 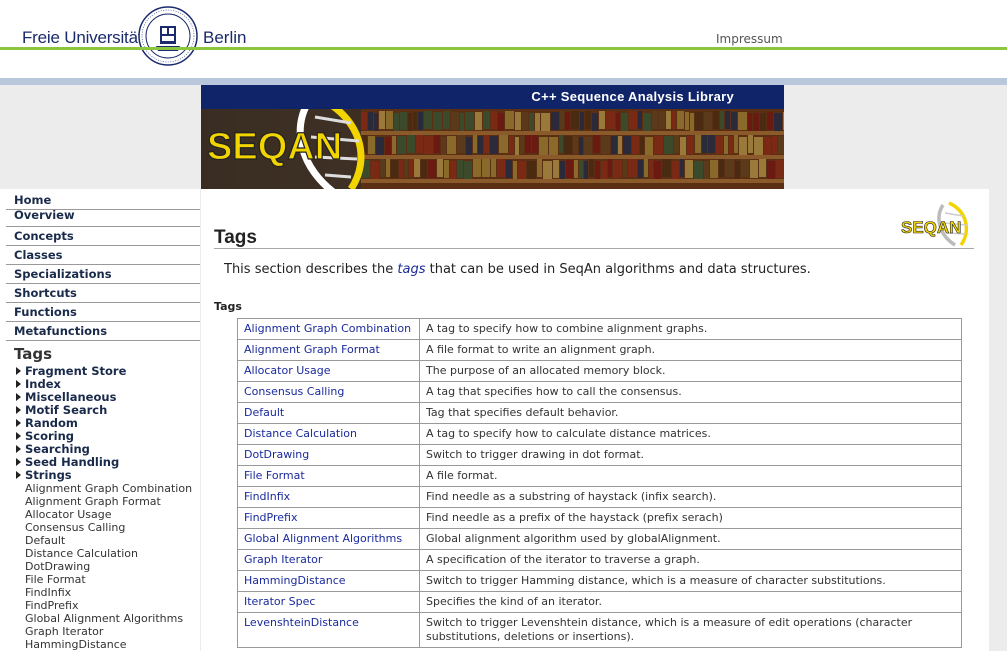 What do you see at coordinates (81, 553) in the screenshot?
I see `sidebar-tag-link: Distance Calculation` at bounding box center [81, 553].